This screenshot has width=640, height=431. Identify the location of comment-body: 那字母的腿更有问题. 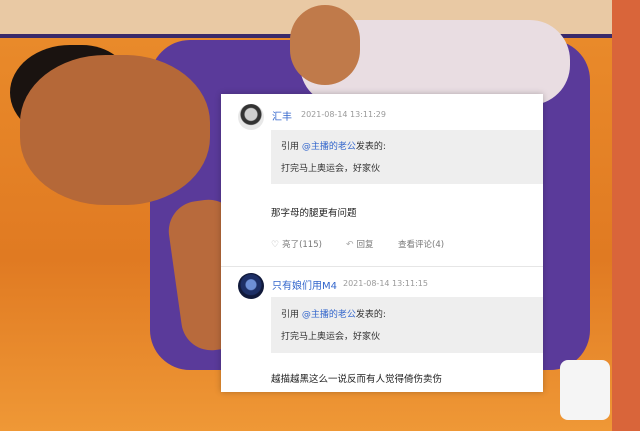
(314, 213).